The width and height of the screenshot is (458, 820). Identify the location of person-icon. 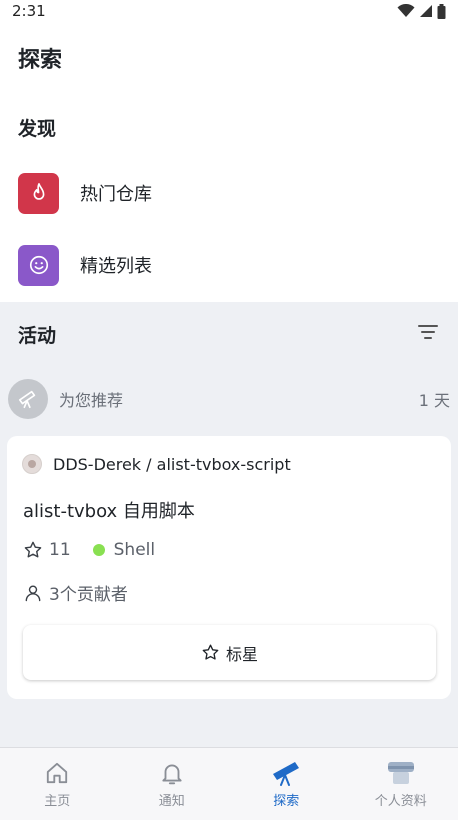
(33, 592).